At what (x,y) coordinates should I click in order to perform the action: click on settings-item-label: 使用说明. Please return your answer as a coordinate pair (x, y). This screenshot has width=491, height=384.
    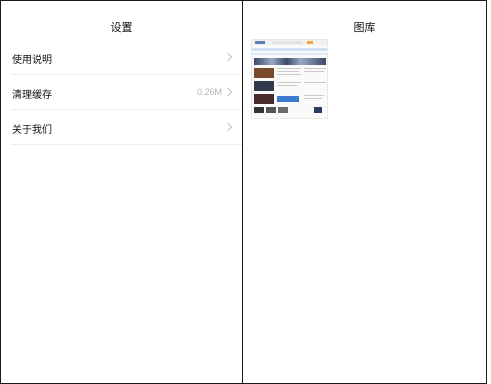
    Looking at the image, I should click on (32, 60).